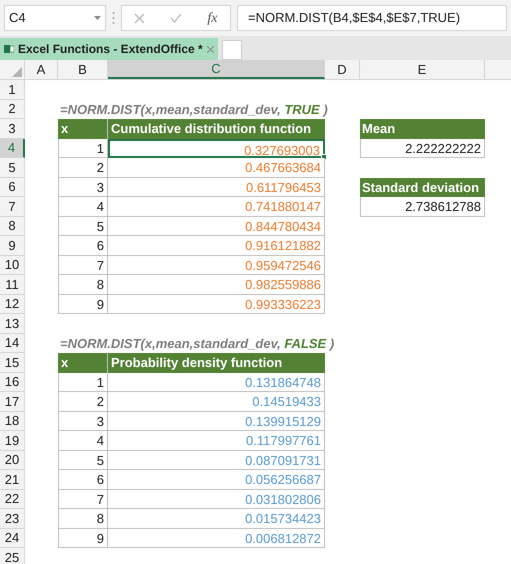 The image size is (511, 564). I want to click on column-header: A, so click(41, 69).